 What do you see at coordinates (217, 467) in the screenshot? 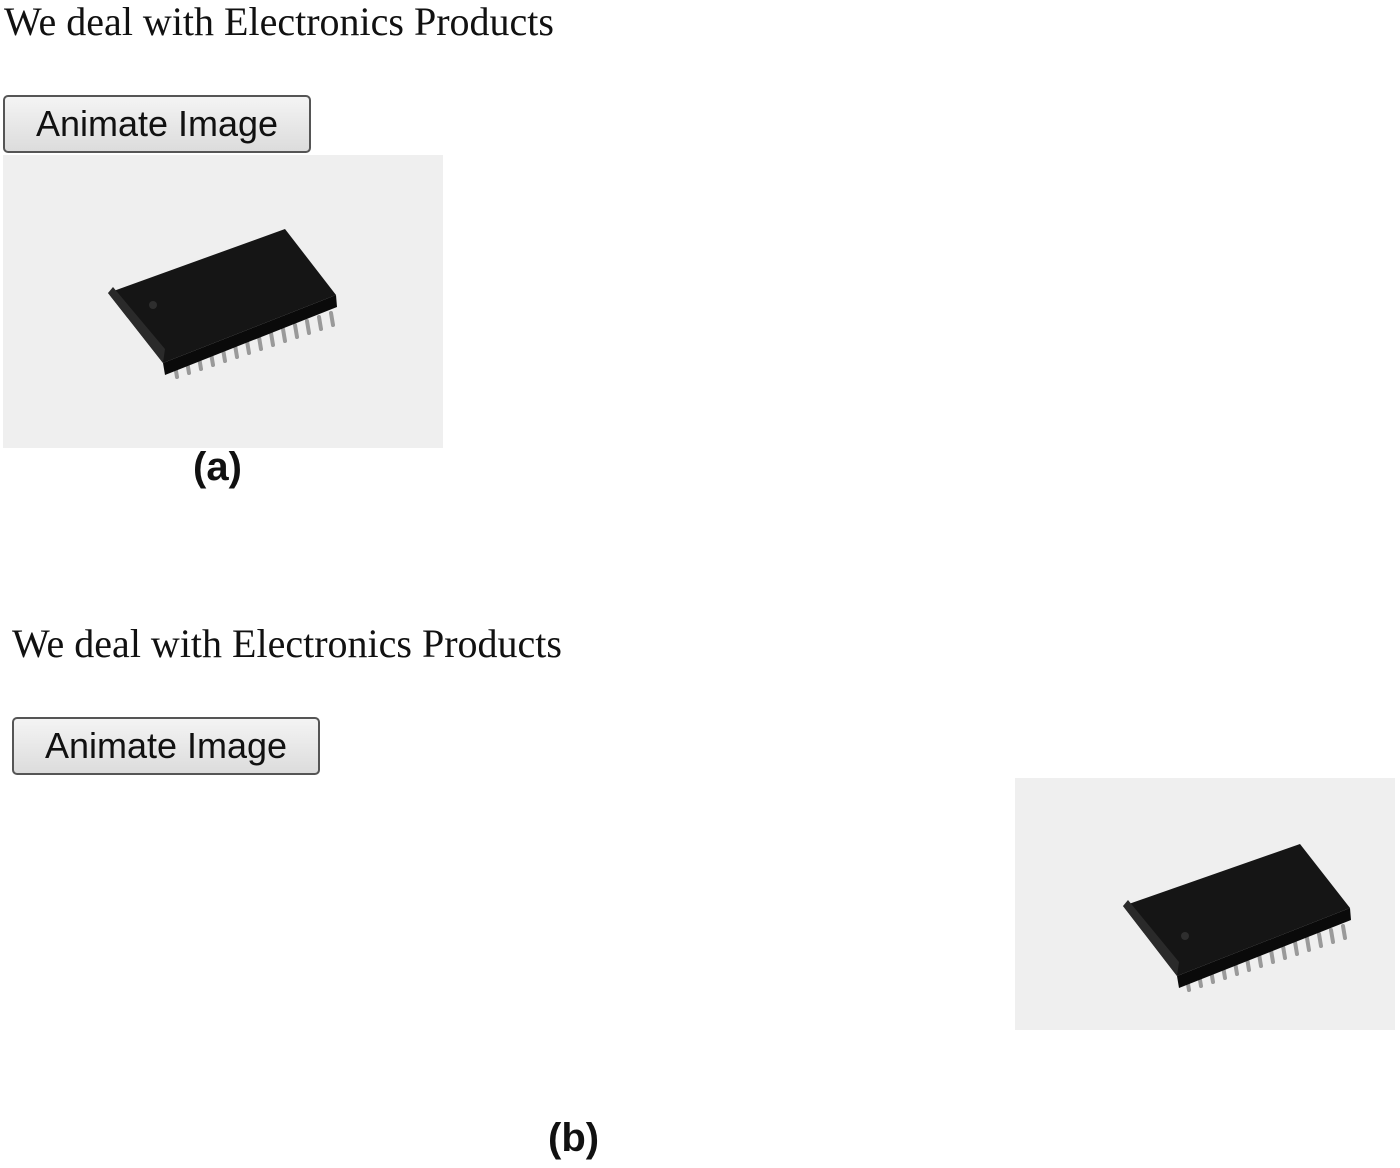
I see `figure-caption-a: (a)` at bounding box center [217, 467].